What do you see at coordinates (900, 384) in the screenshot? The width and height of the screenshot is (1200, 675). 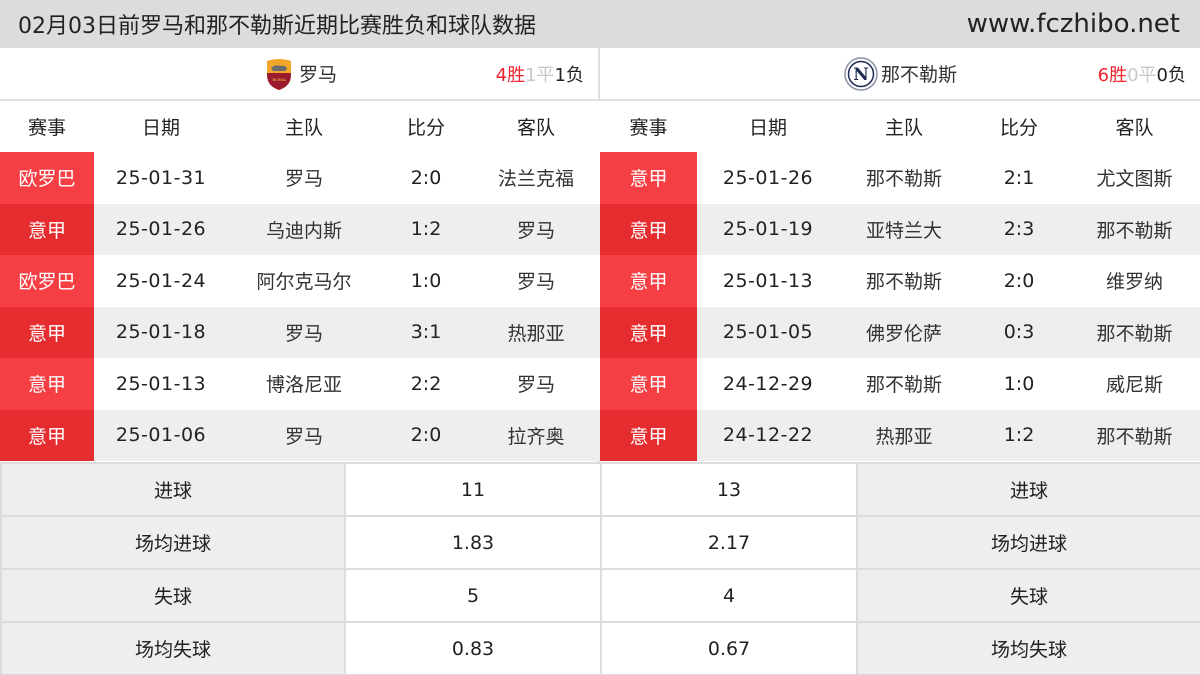 I see `table-row: 意甲 24-12-29 那不勒斯 1:0 威尼斯` at bounding box center [900, 384].